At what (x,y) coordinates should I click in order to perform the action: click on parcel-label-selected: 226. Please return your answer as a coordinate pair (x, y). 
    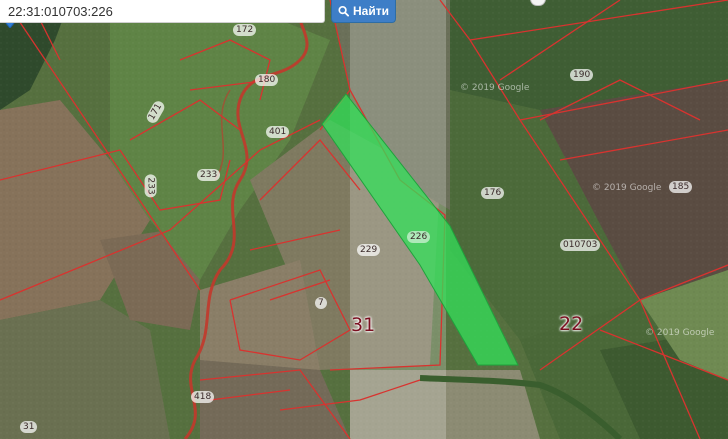
    Looking at the image, I should click on (419, 237).